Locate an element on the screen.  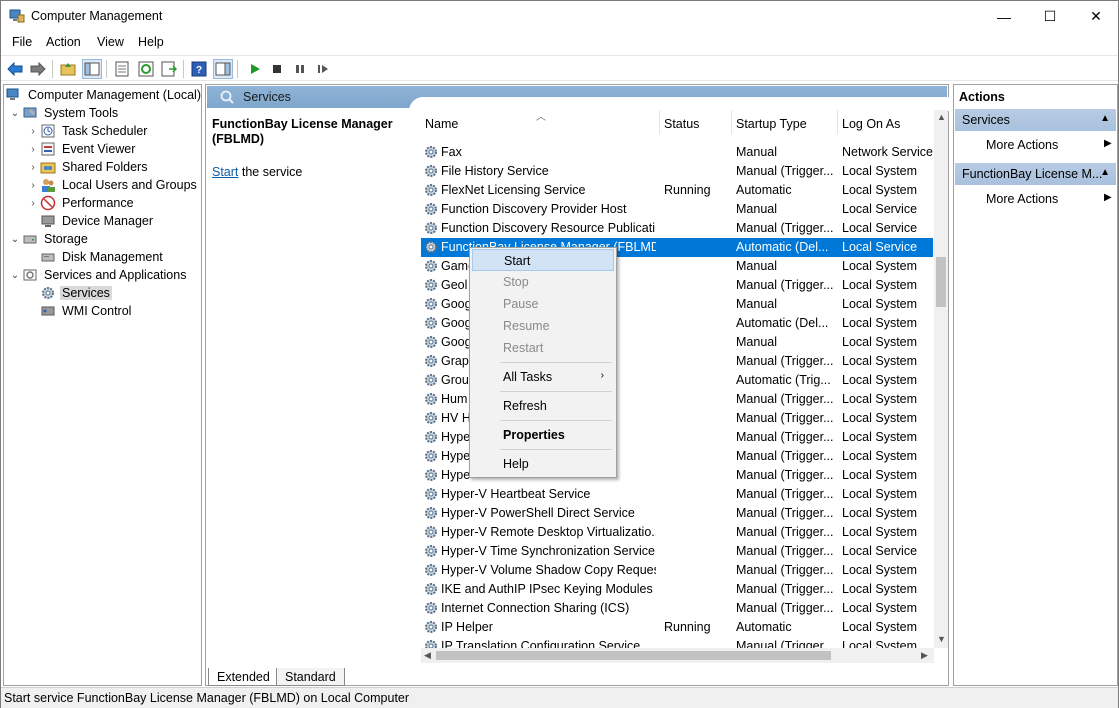
scroll-down-icon: ▼ is located at coordinates (941, 639).